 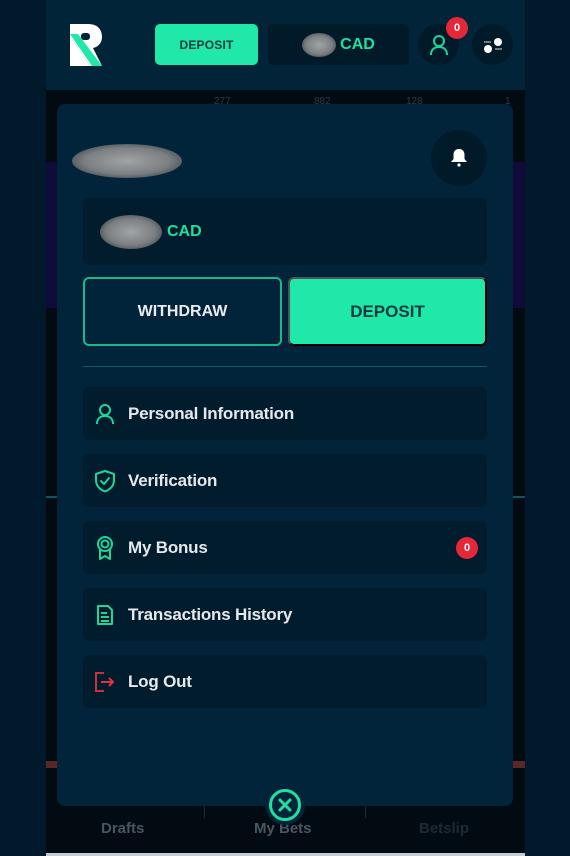 What do you see at coordinates (444, 828) in the screenshot?
I see `nav-betslip: Betslip` at bounding box center [444, 828].